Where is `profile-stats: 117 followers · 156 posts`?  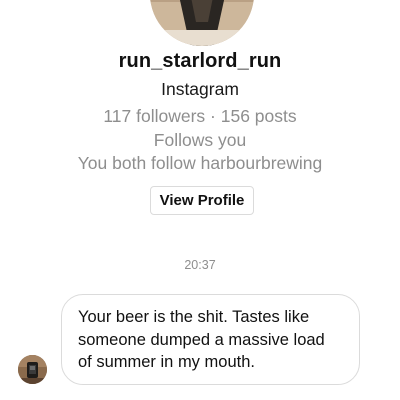 profile-stats: 117 followers · 156 posts is located at coordinates (200, 116).